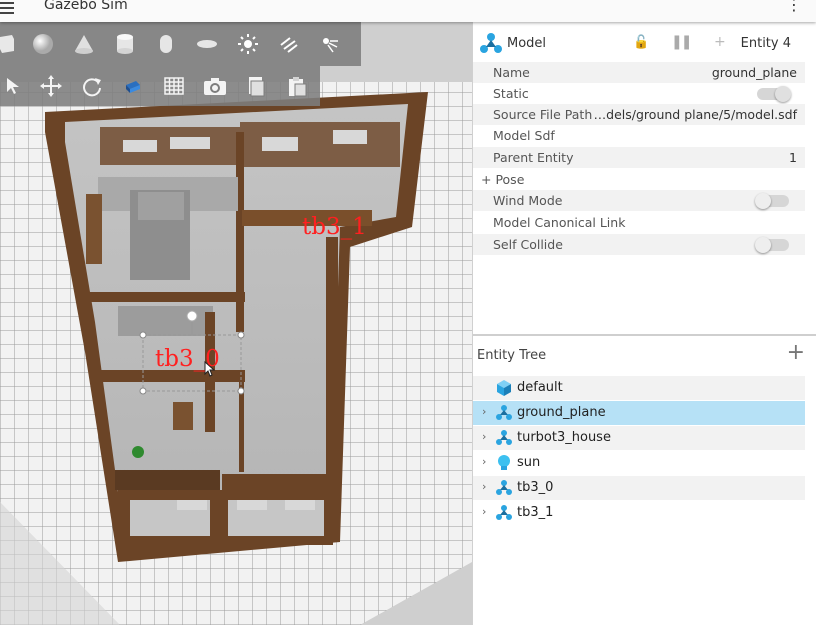  Describe the element at coordinates (639, 244) in the screenshot. I see `property-row-self-collide: Self Collide` at that location.